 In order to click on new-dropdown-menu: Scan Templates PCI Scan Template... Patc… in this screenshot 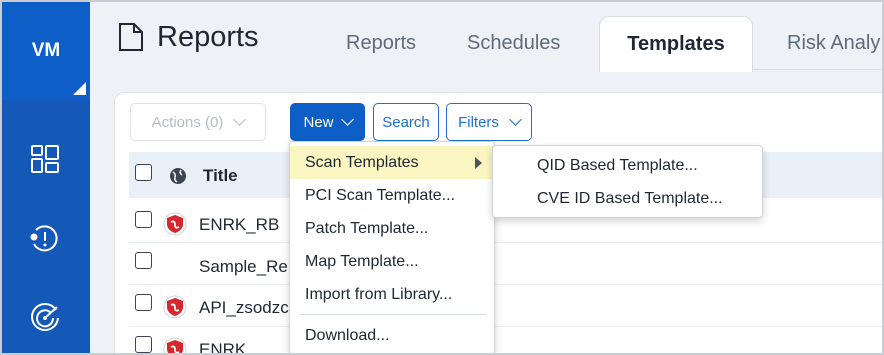, I will do `click(392, 247)`.